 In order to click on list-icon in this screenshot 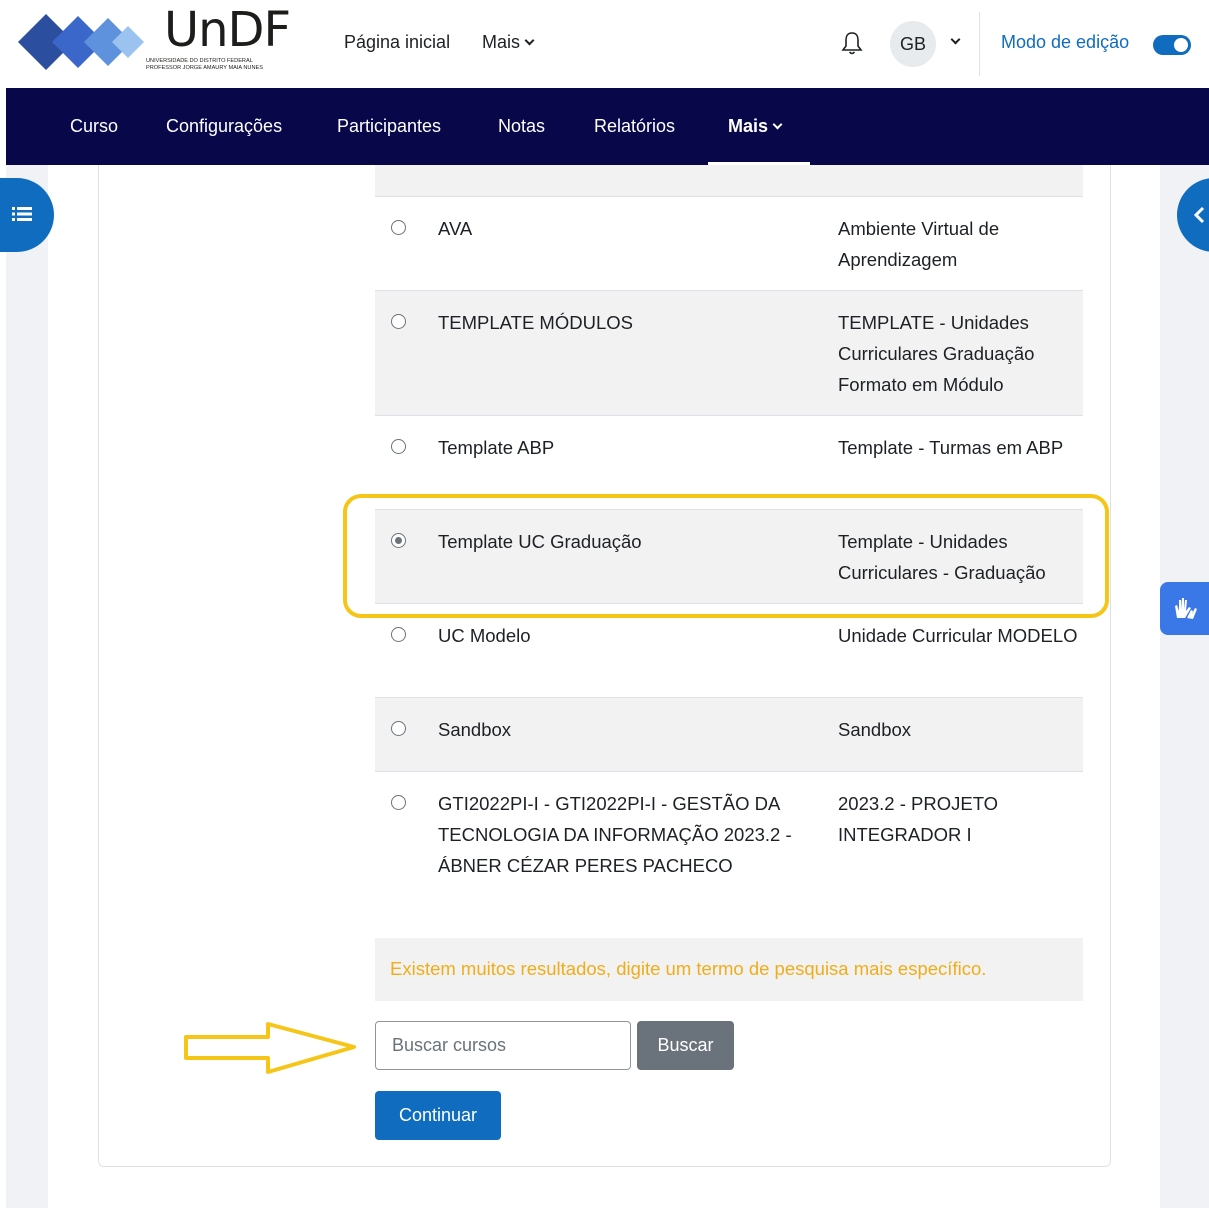, I will do `click(22, 214)`.